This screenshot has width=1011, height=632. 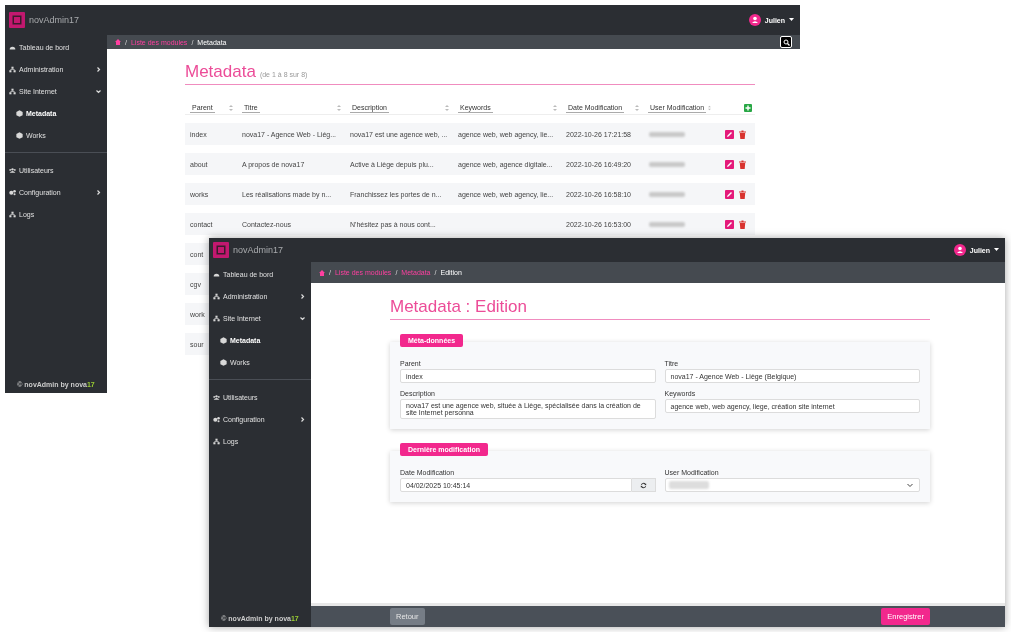 I want to click on chevron-down-icon, so click(x=910, y=485).